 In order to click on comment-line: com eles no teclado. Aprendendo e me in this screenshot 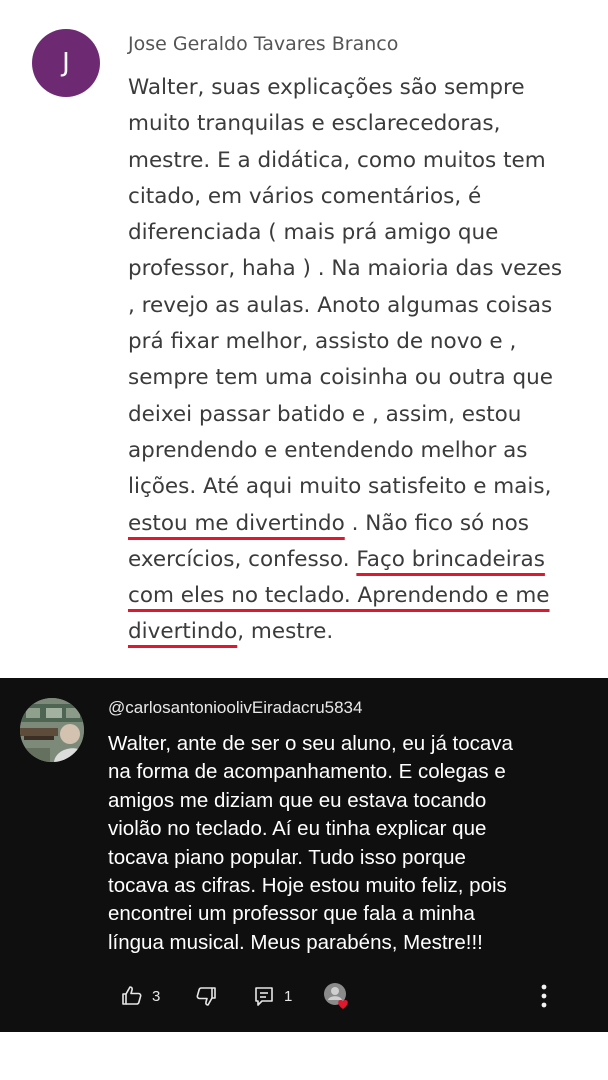, I will do `click(363, 596)`.